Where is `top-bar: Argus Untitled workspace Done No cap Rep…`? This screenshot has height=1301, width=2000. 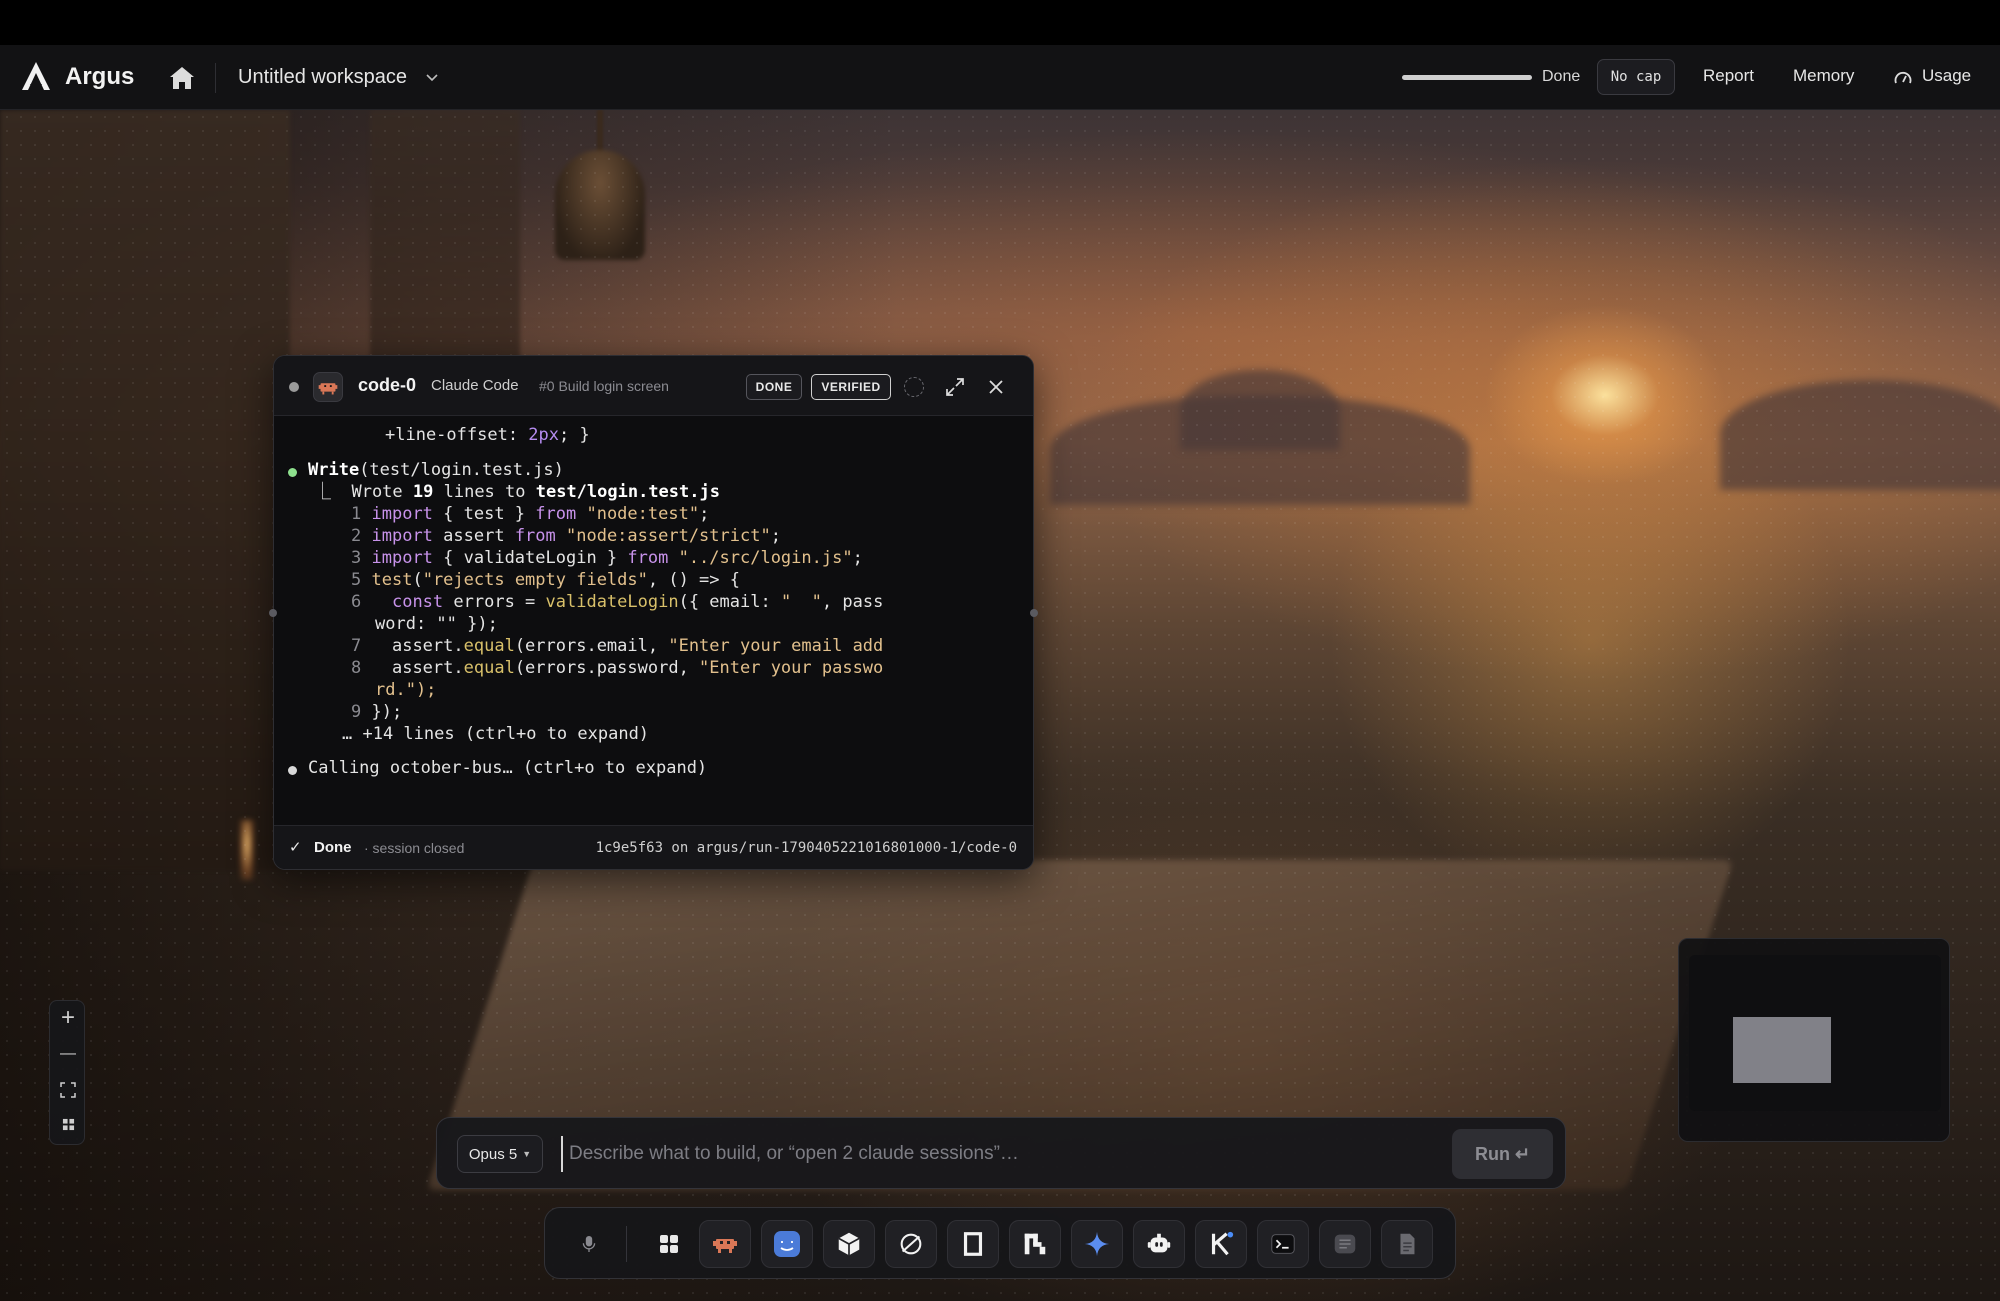
top-bar: Argus Untitled workspace Done No cap Rep… is located at coordinates (1000, 77).